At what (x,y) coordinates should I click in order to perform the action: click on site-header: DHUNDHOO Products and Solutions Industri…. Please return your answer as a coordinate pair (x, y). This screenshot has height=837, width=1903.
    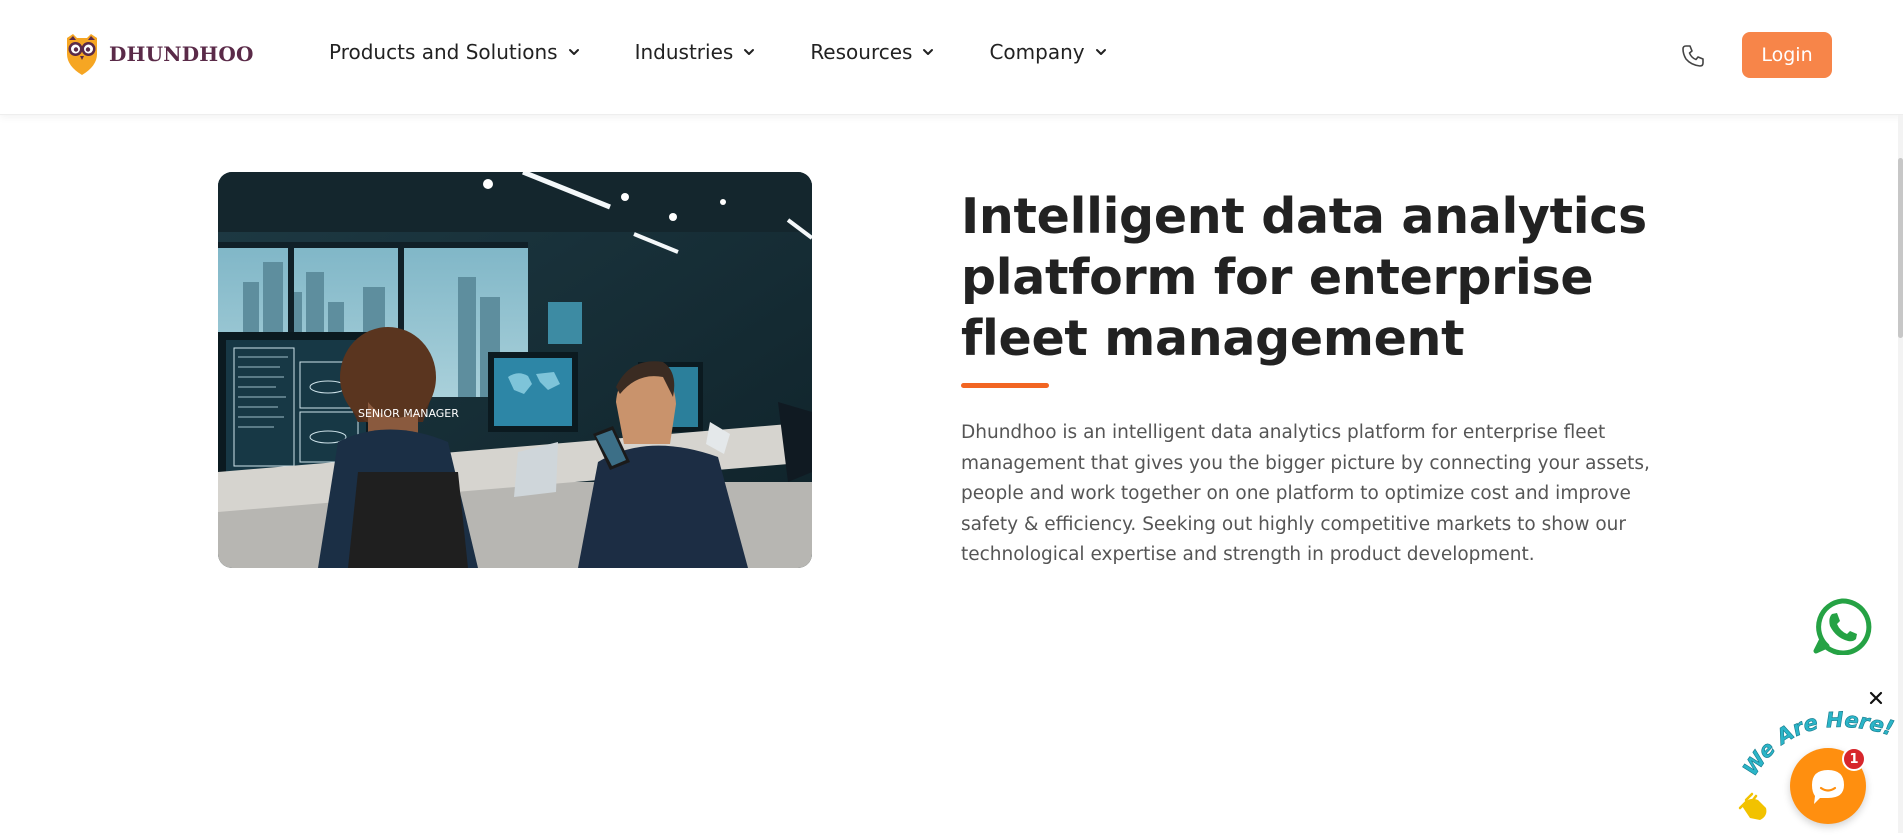
    Looking at the image, I should click on (951, 57).